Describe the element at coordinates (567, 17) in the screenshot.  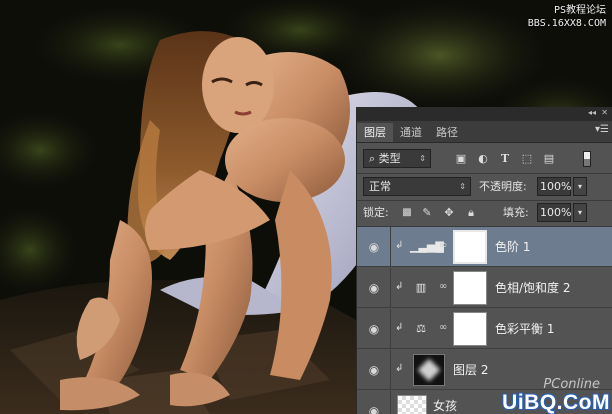
I see `watermark-top: PS教程论坛 BBS.16XX8.COM` at that location.